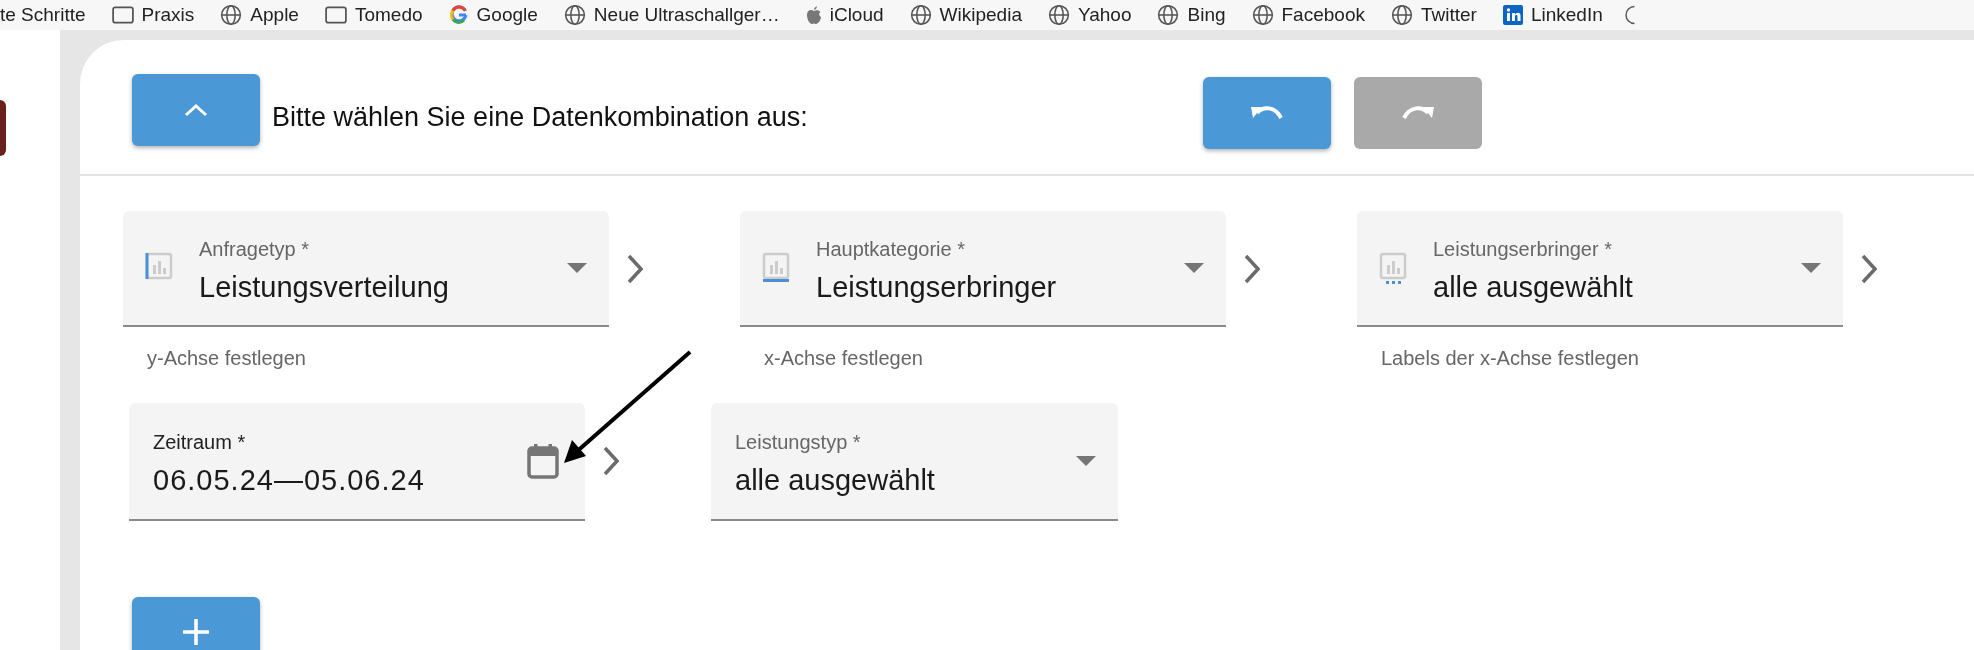  What do you see at coordinates (543, 461) in the screenshot?
I see `calendar-icon` at bounding box center [543, 461].